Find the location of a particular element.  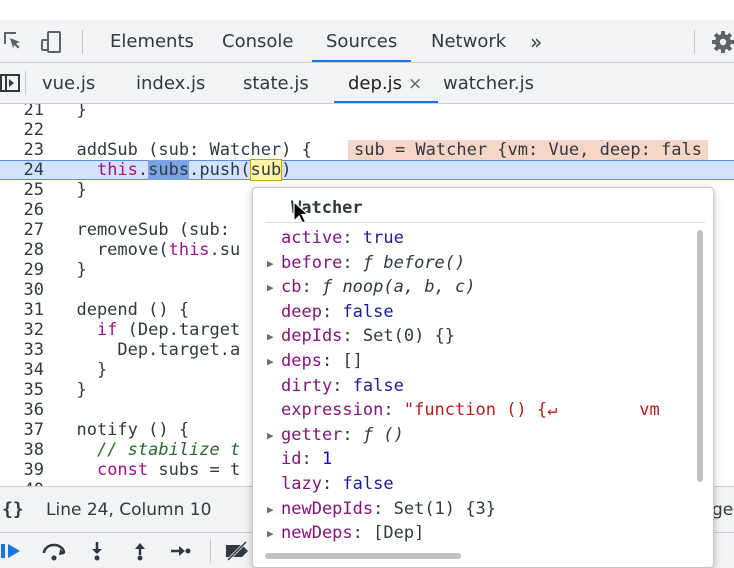

property-row: ▶ newDeps: [Dep] is located at coordinates (345, 533).